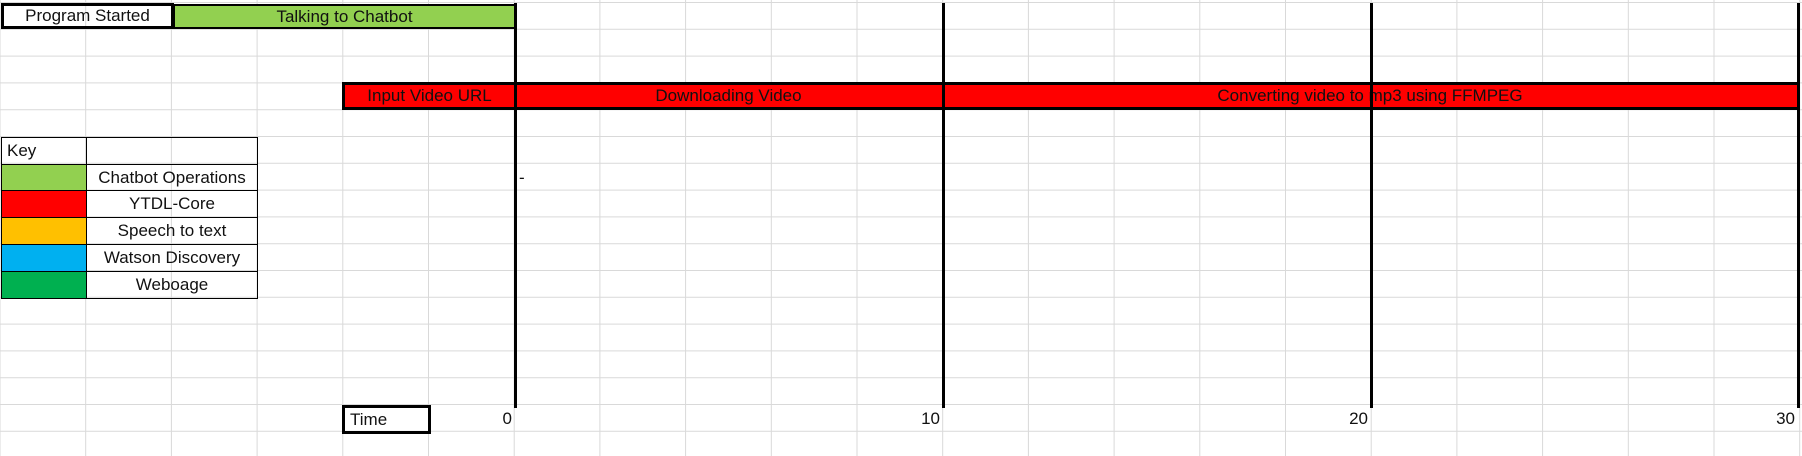 This screenshot has width=1802, height=456. What do you see at coordinates (172, 177) in the screenshot?
I see `key-label-chatbot-operations: Chatbot Operations` at bounding box center [172, 177].